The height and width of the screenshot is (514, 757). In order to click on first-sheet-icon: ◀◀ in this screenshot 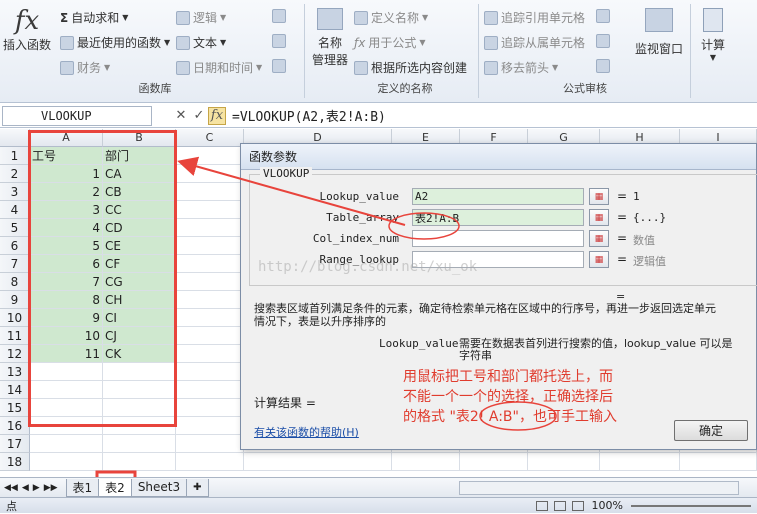, I will do `click(11, 488)`.